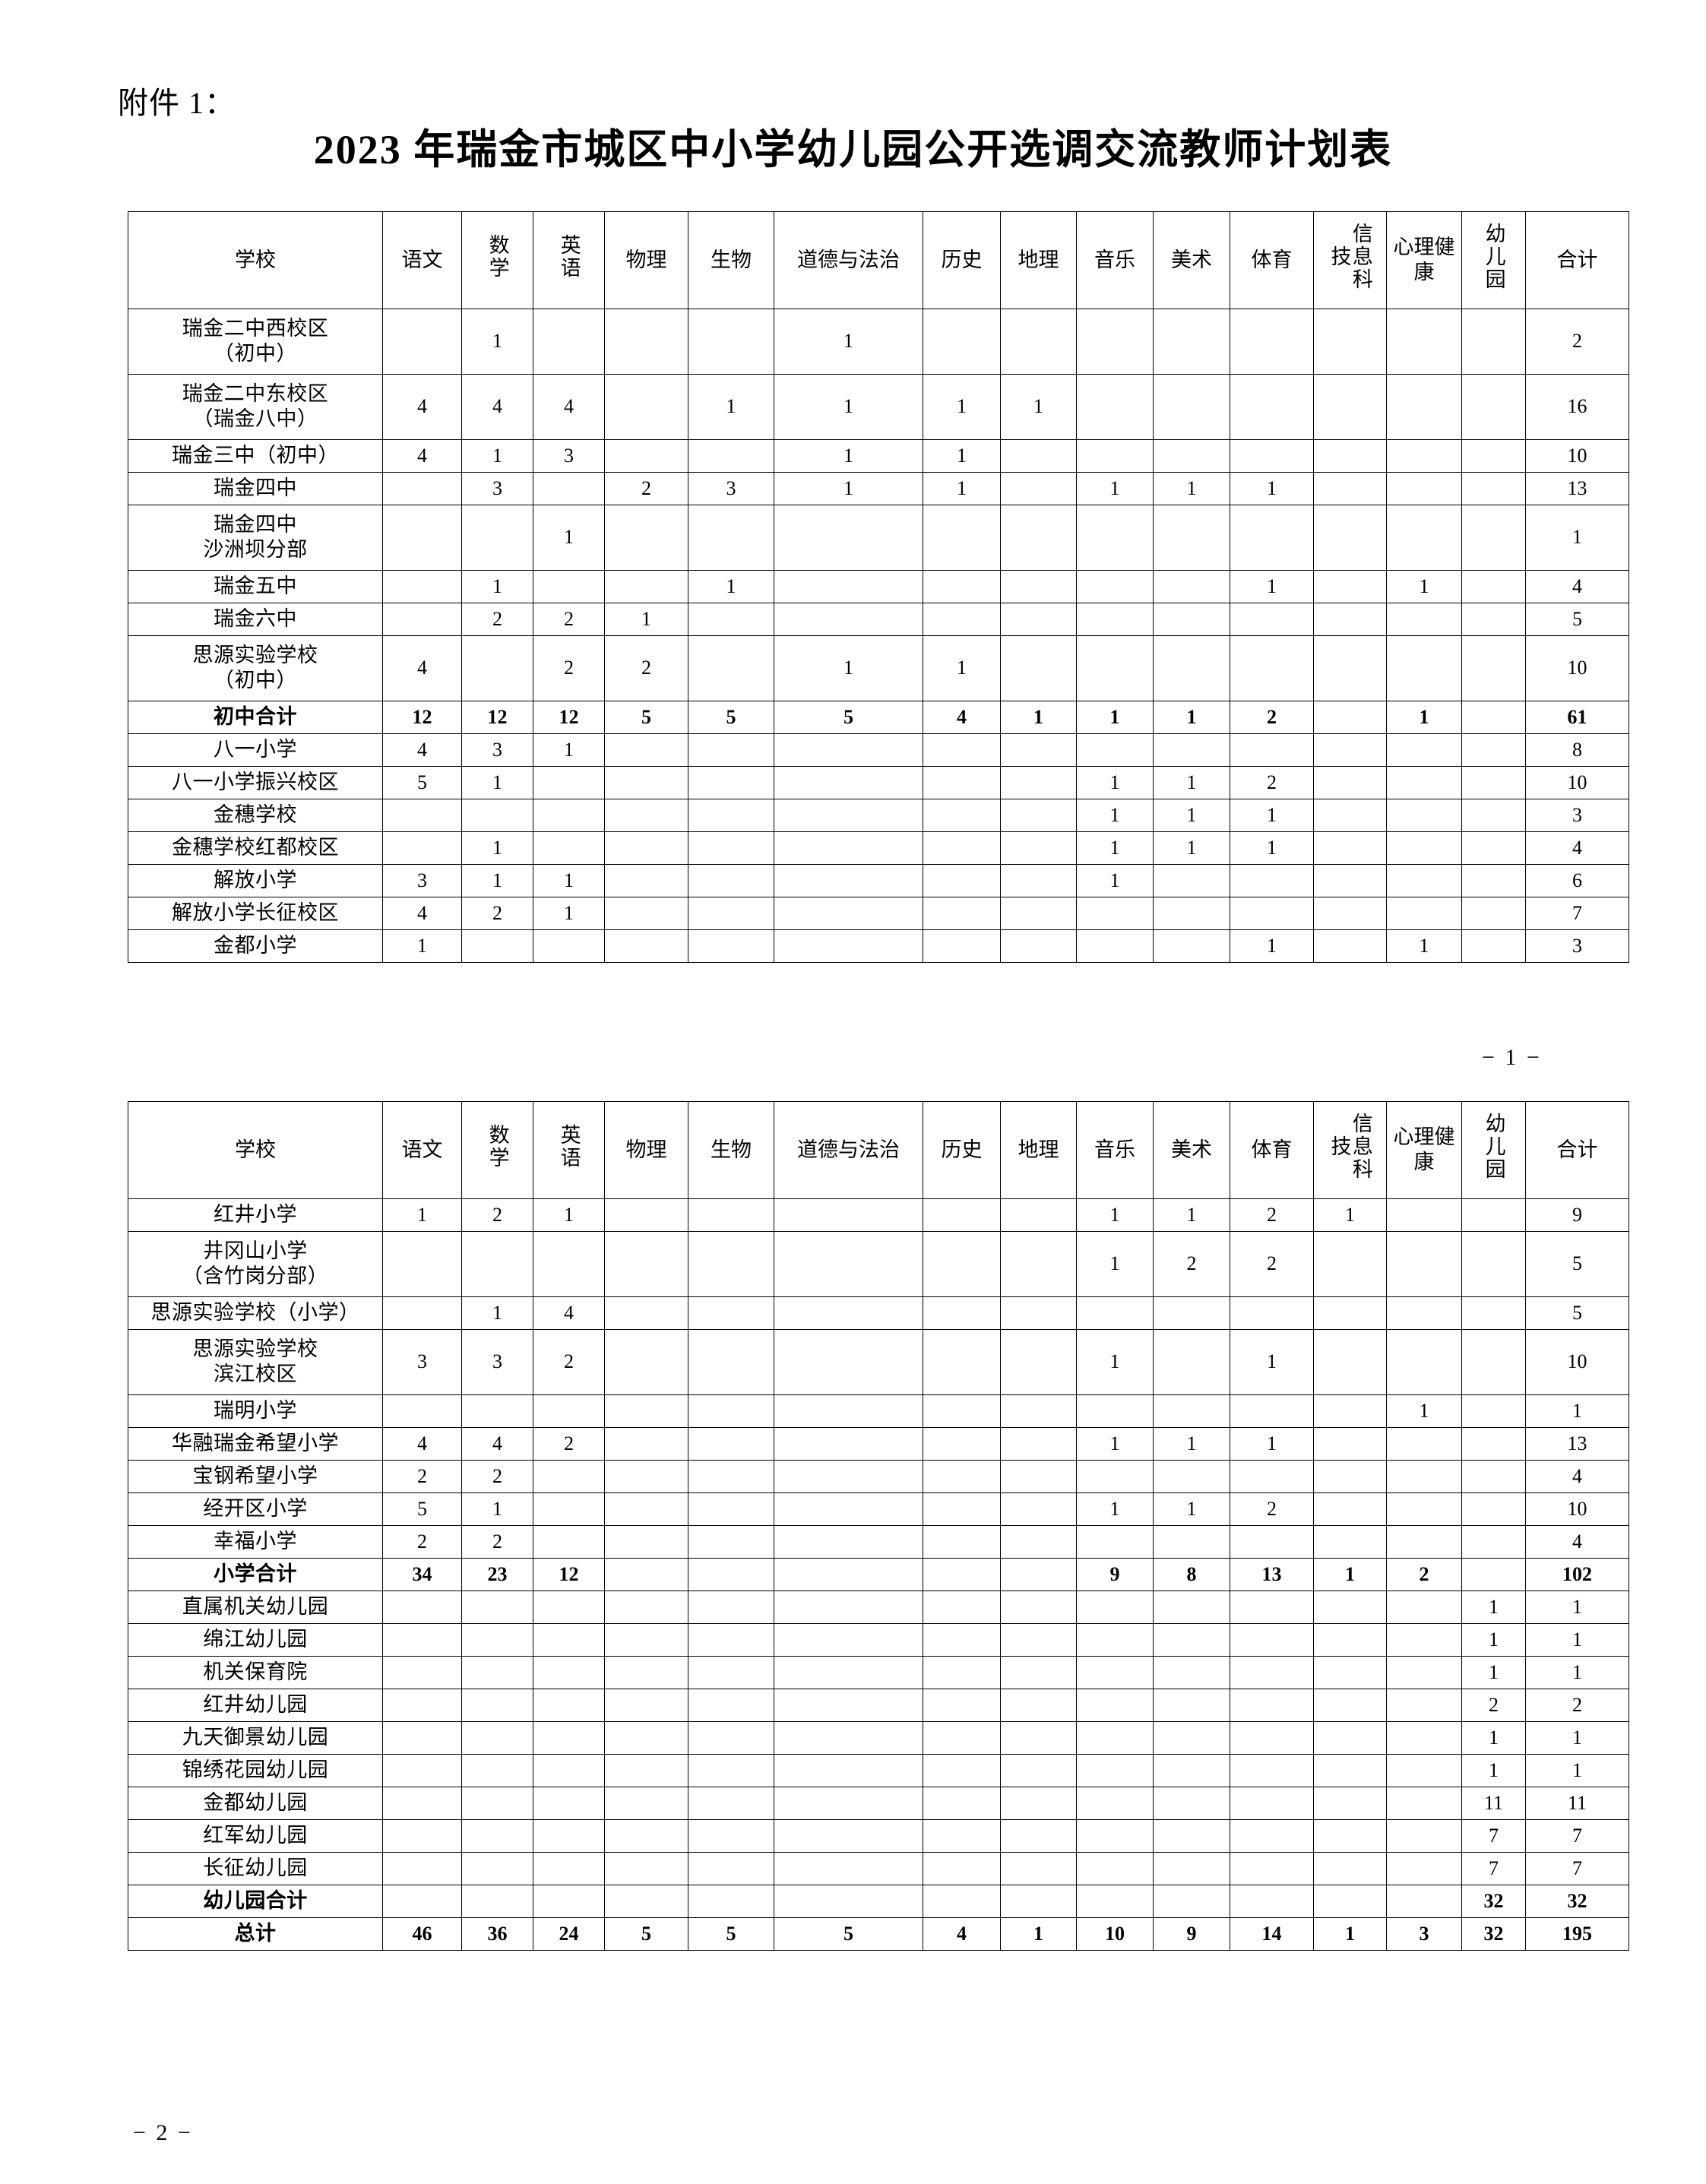 This screenshot has width=1706, height=2184. What do you see at coordinates (646, 717) in the screenshot?
I see `cell-physics: 5` at bounding box center [646, 717].